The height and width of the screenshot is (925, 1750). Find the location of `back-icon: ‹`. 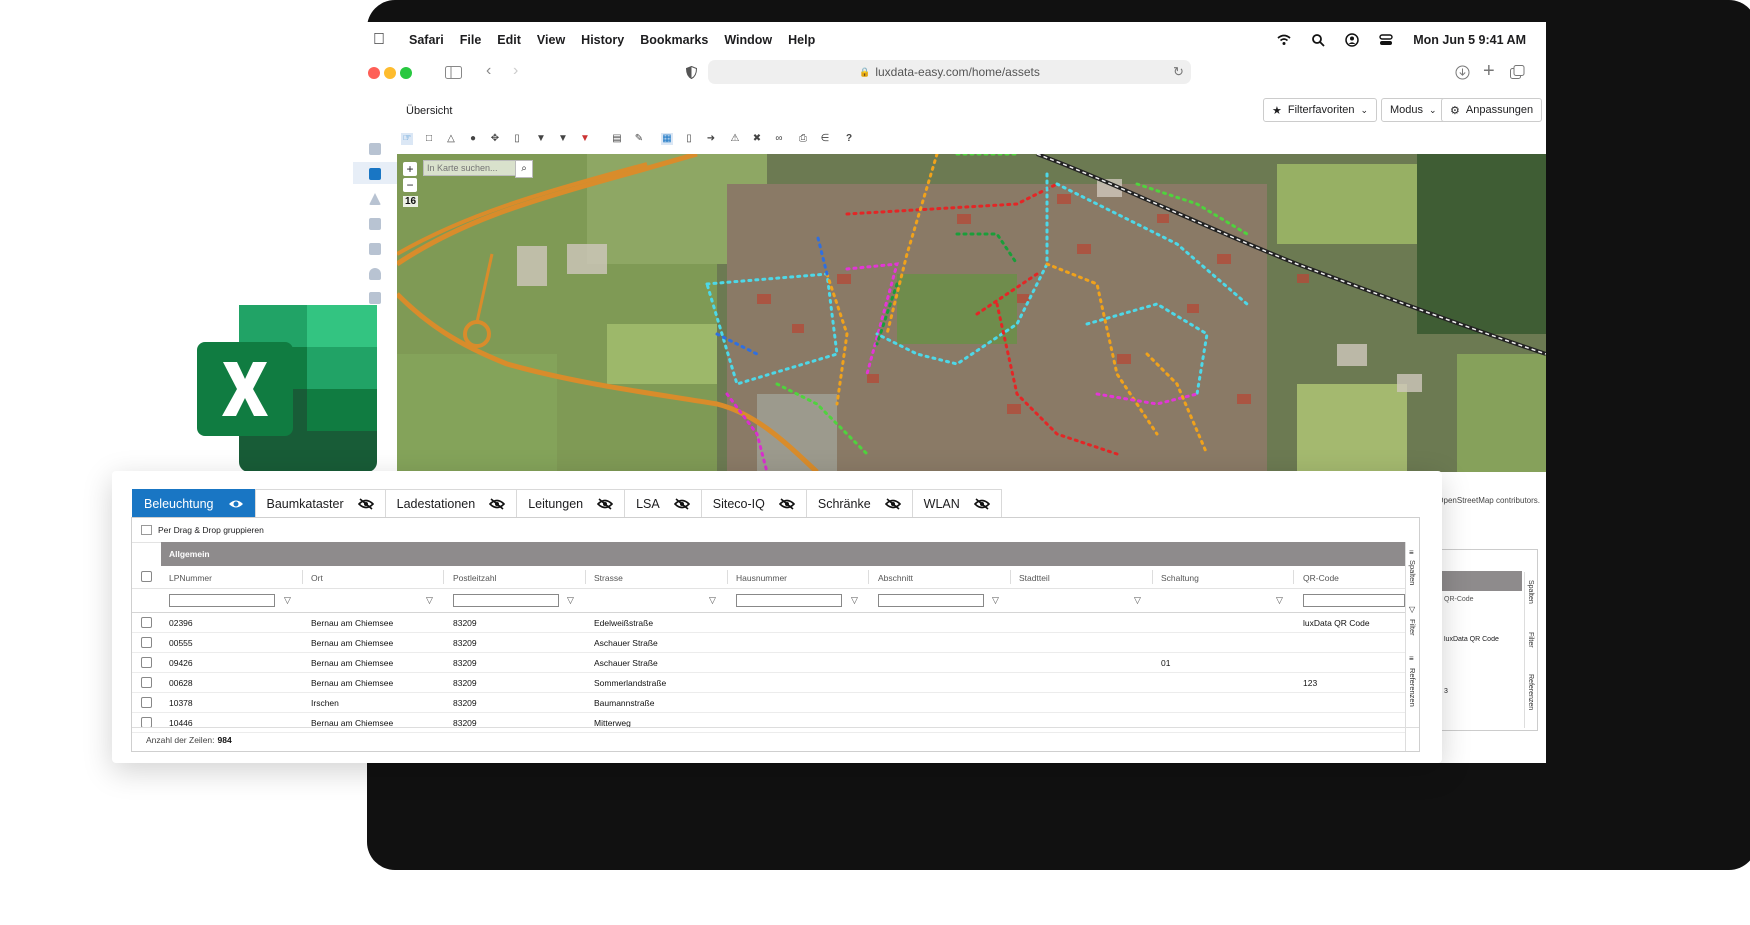

back-icon: ‹ is located at coordinates (488, 71).